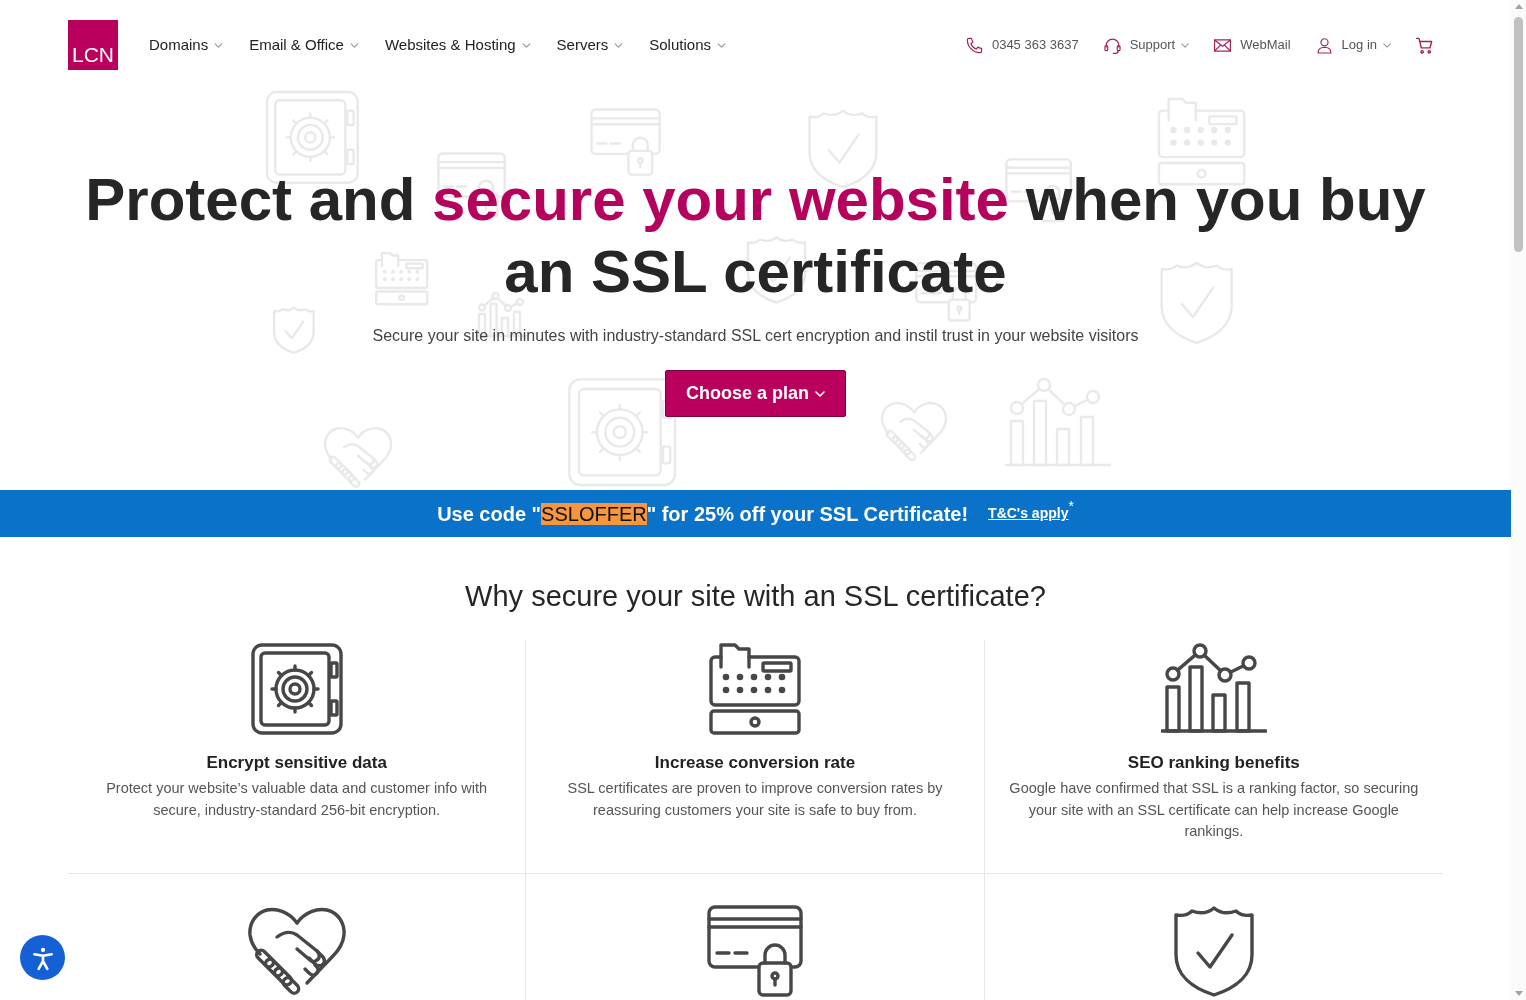  I want to click on bar-chart-icon, so click(1213, 689).